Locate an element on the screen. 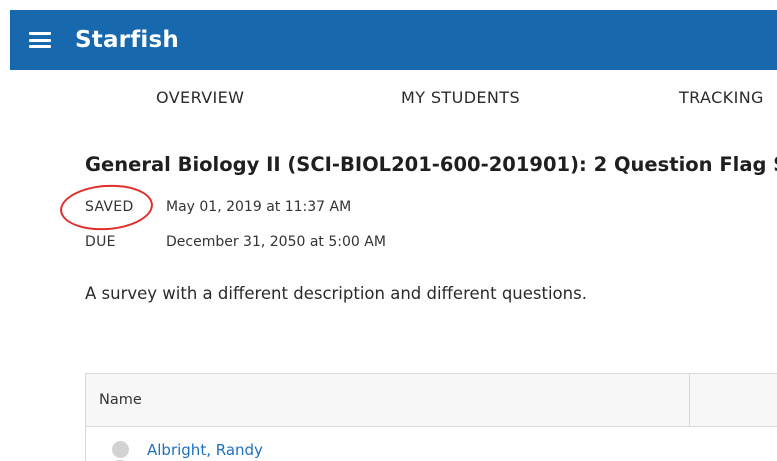 The width and height of the screenshot is (777, 461). due-date: December 31, 2050 at 5:00 AM is located at coordinates (276, 242).